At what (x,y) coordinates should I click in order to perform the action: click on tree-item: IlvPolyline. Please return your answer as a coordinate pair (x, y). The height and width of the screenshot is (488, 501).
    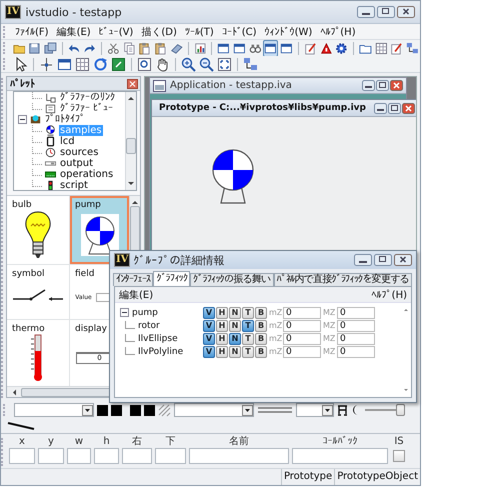
    Looking at the image, I should click on (161, 351).